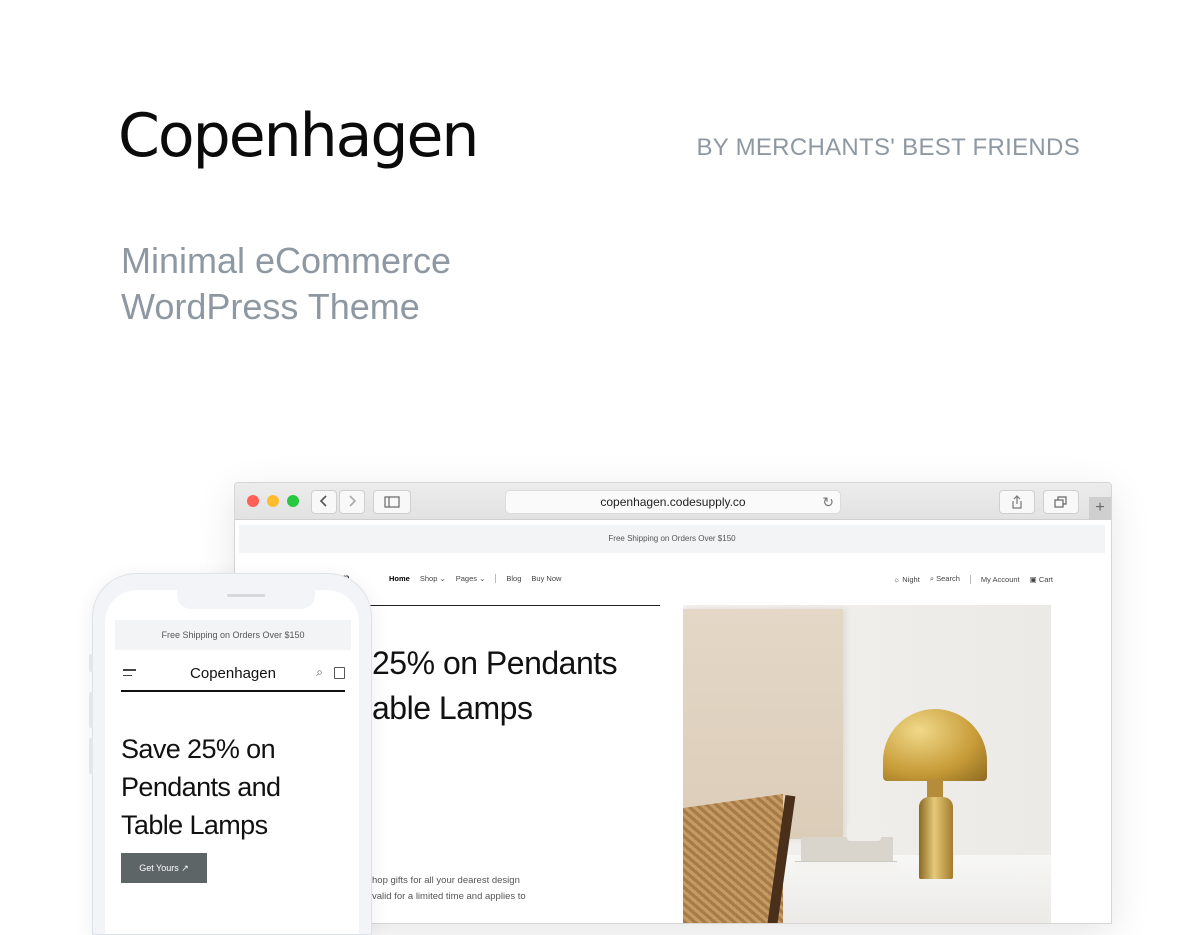  What do you see at coordinates (233, 691) in the screenshot?
I see `mobile-header-divider` at bounding box center [233, 691].